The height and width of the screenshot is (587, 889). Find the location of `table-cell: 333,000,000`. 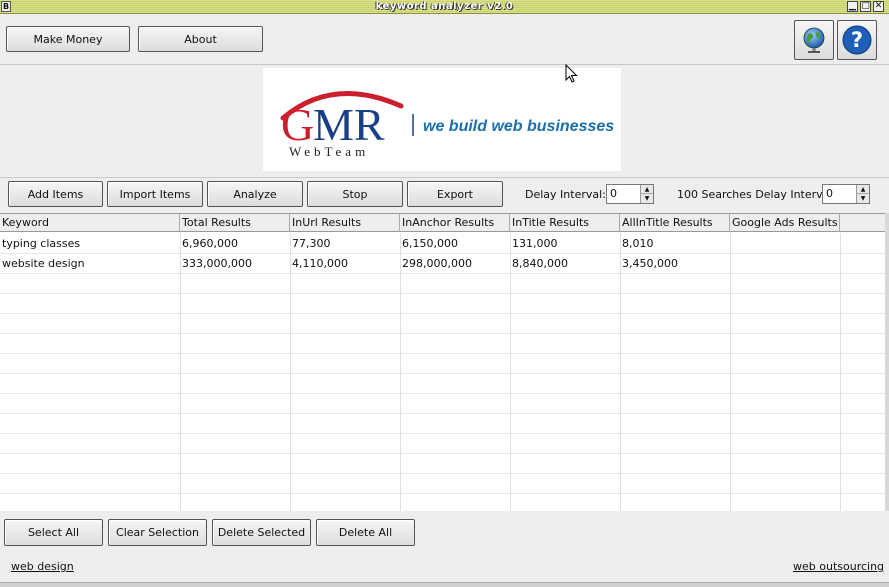

table-cell: 333,000,000 is located at coordinates (217, 263).